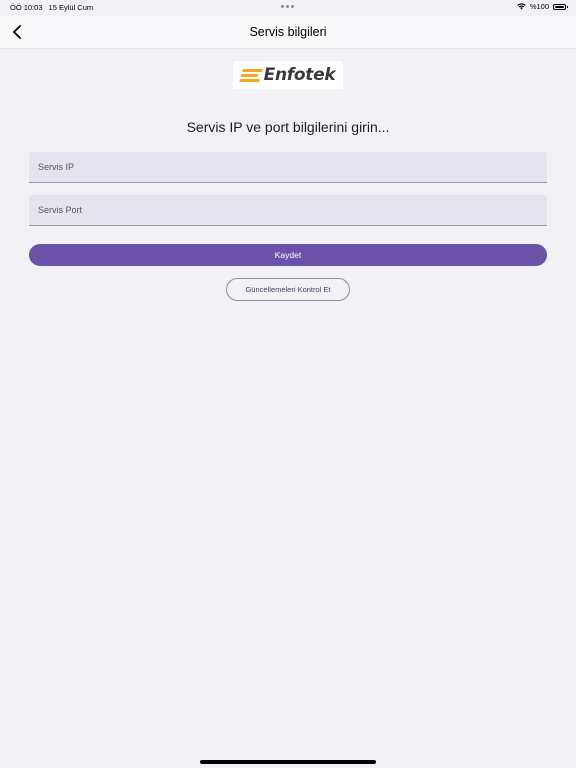 Image resolution: width=576 pixels, height=768 pixels. What do you see at coordinates (560, 6) in the screenshot?
I see `battery-icon` at bounding box center [560, 6].